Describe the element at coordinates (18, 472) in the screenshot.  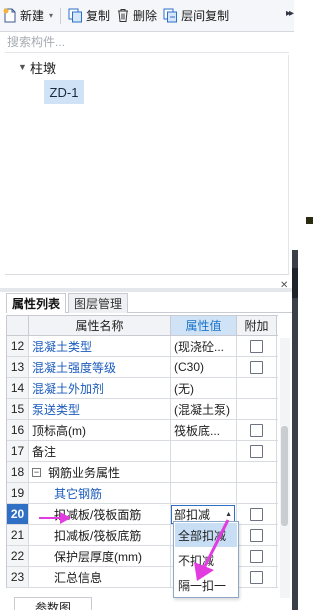
I see `row-number: 18` at that location.